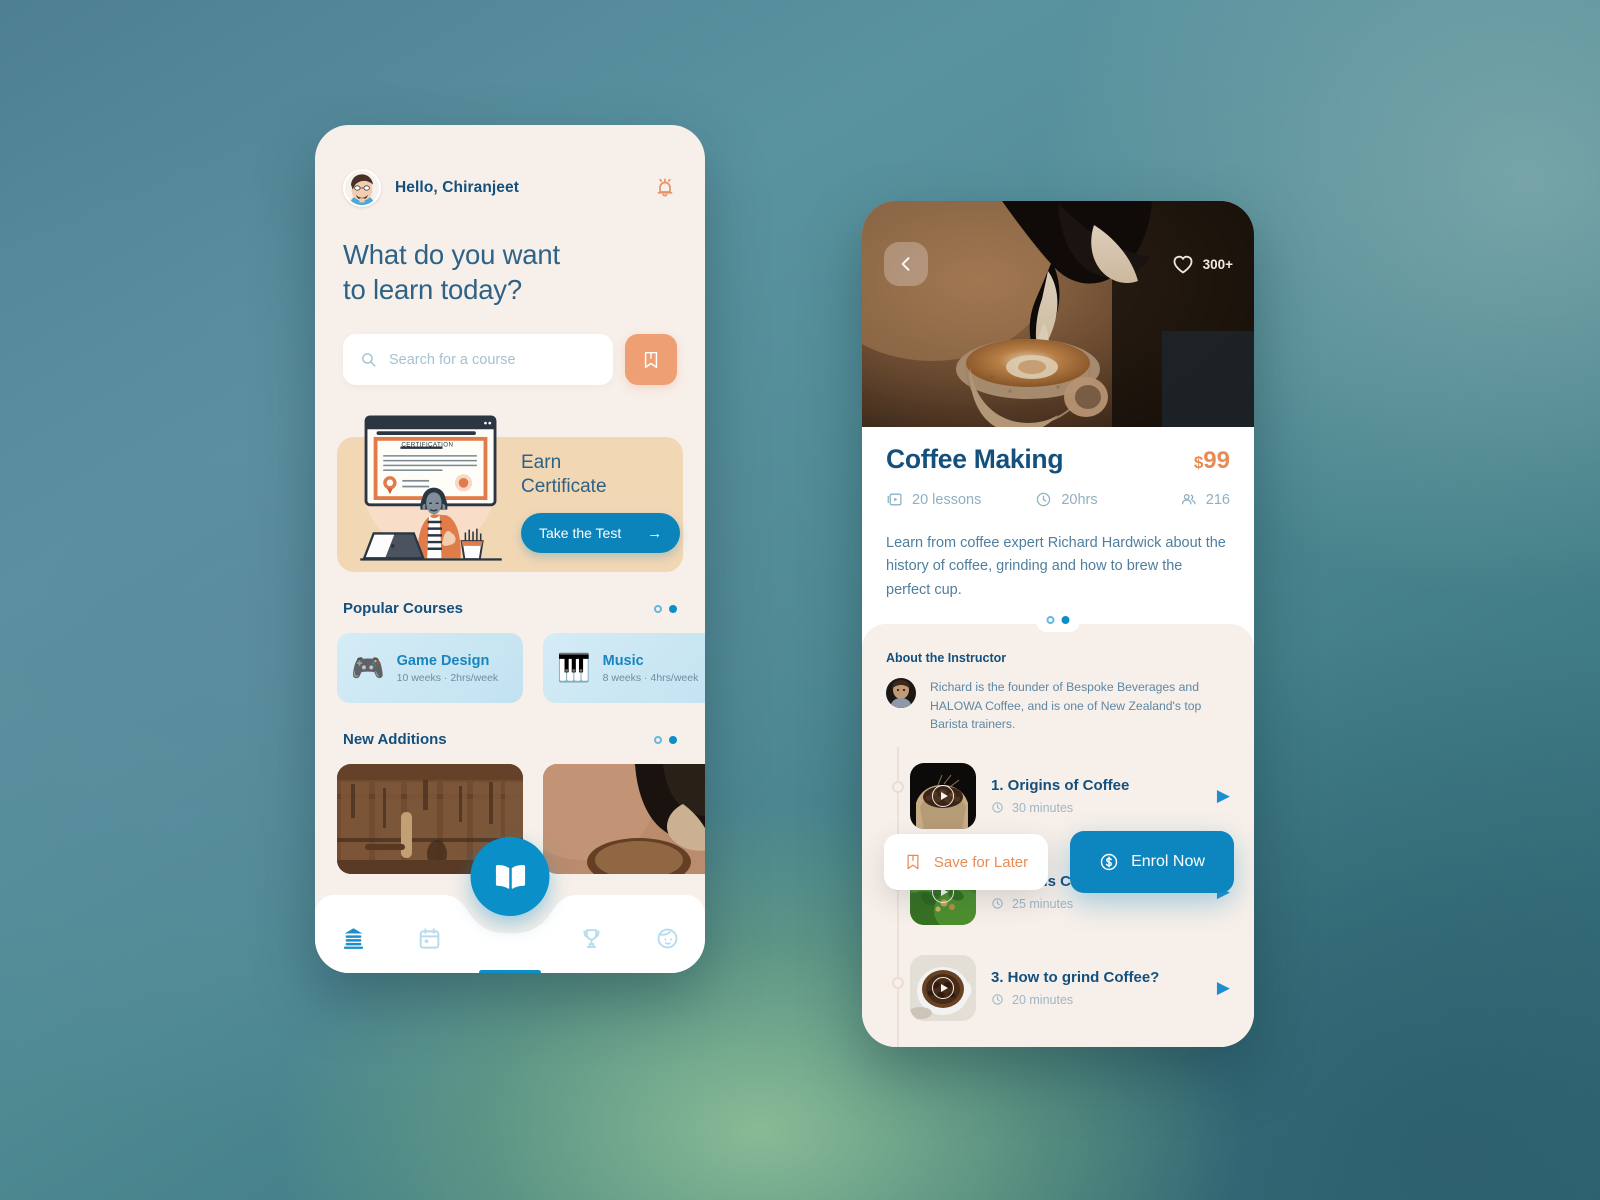 The width and height of the screenshot is (1600, 1200). What do you see at coordinates (431, 489) in the screenshot?
I see `certificate-illustration: CERTIFICATION` at bounding box center [431, 489].